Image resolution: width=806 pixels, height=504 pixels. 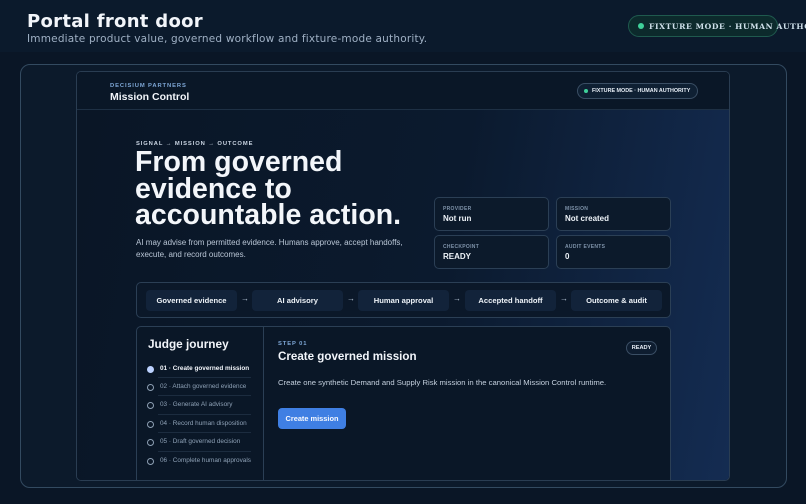 What do you see at coordinates (510, 300) in the screenshot?
I see `pipeline-step-accepted-handoff: Accepted handoff` at bounding box center [510, 300].